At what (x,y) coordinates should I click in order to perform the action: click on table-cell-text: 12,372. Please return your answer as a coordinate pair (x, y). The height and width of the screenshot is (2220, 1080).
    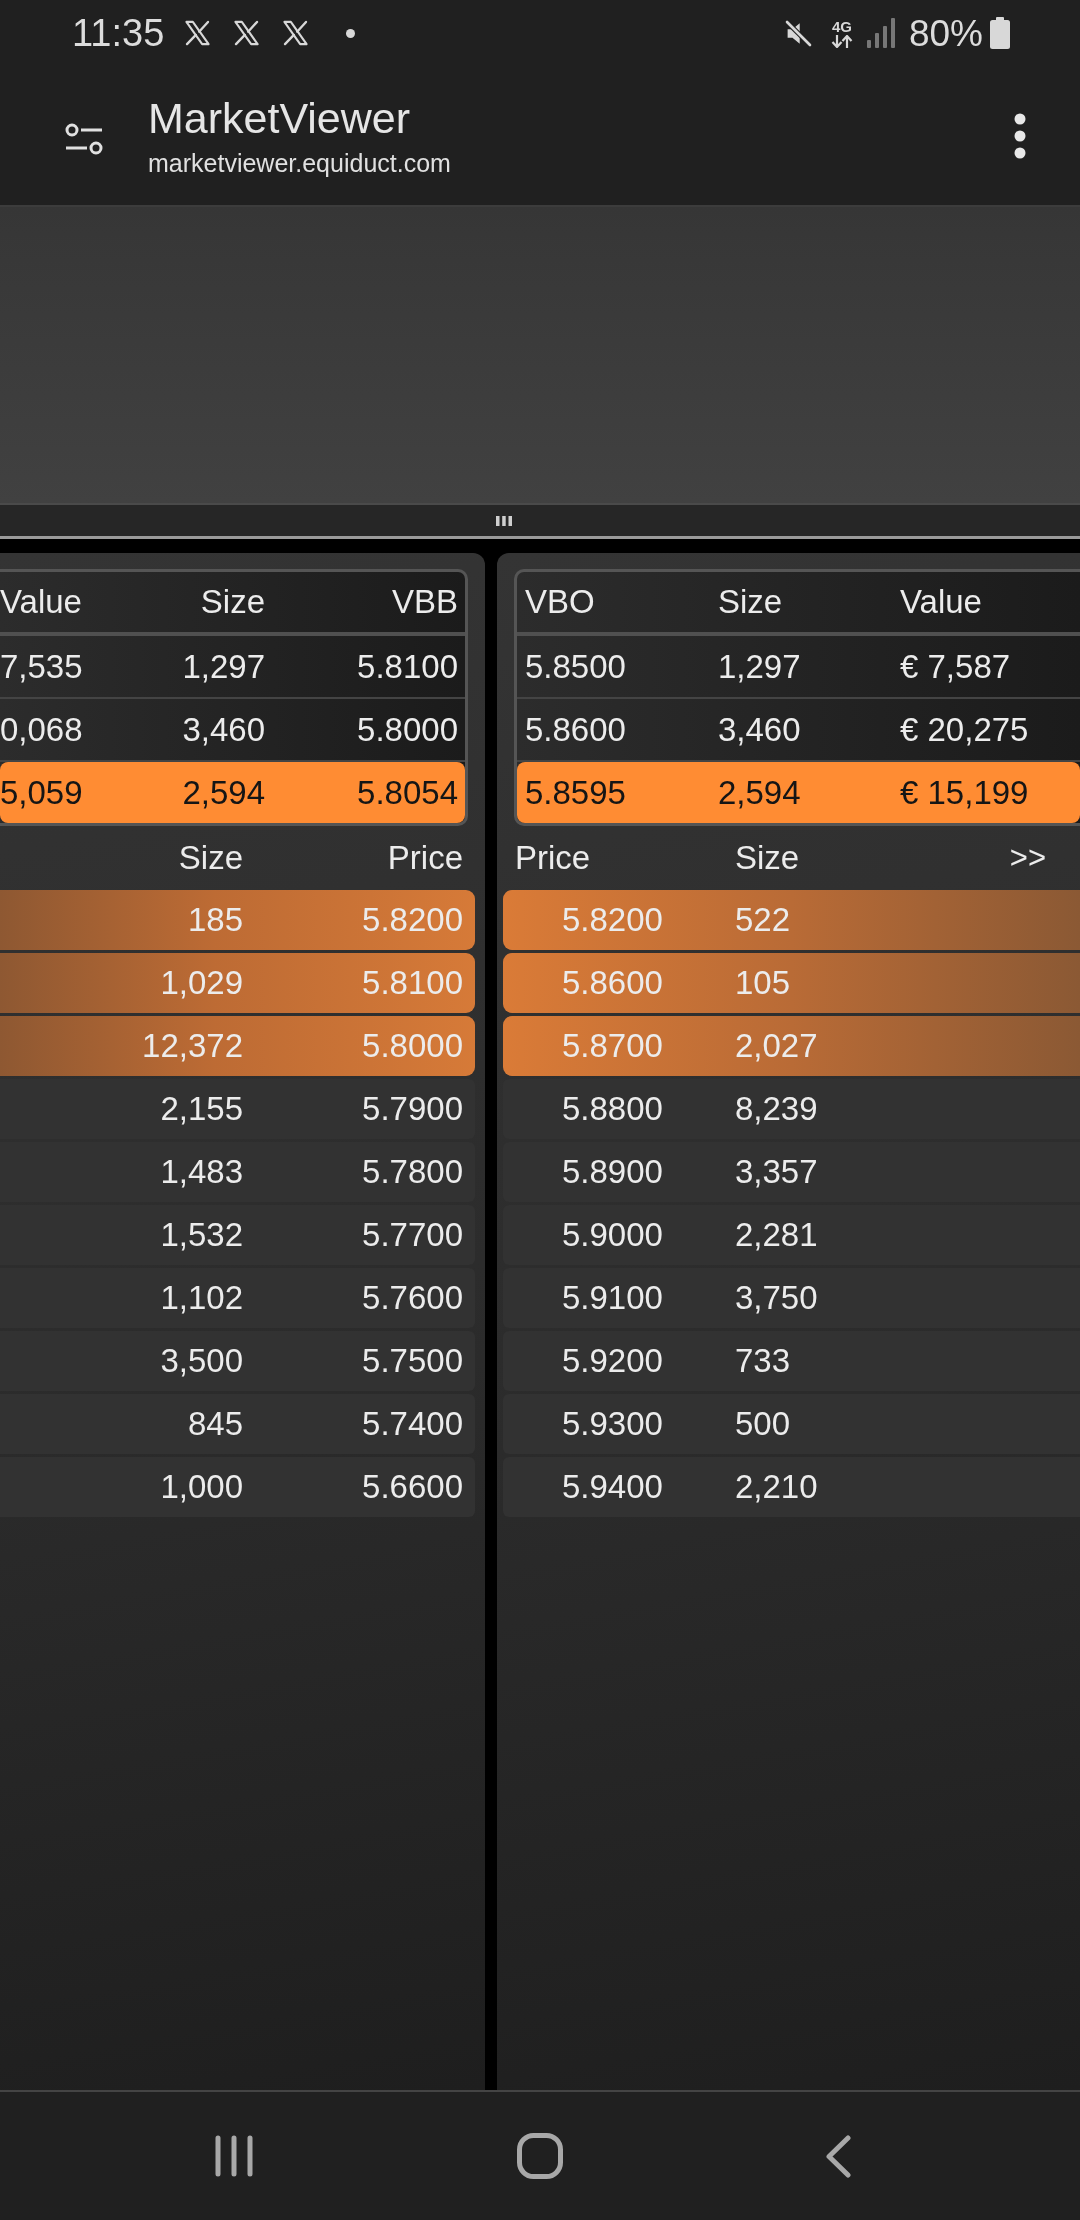
    Looking at the image, I should click on (192, 1046).